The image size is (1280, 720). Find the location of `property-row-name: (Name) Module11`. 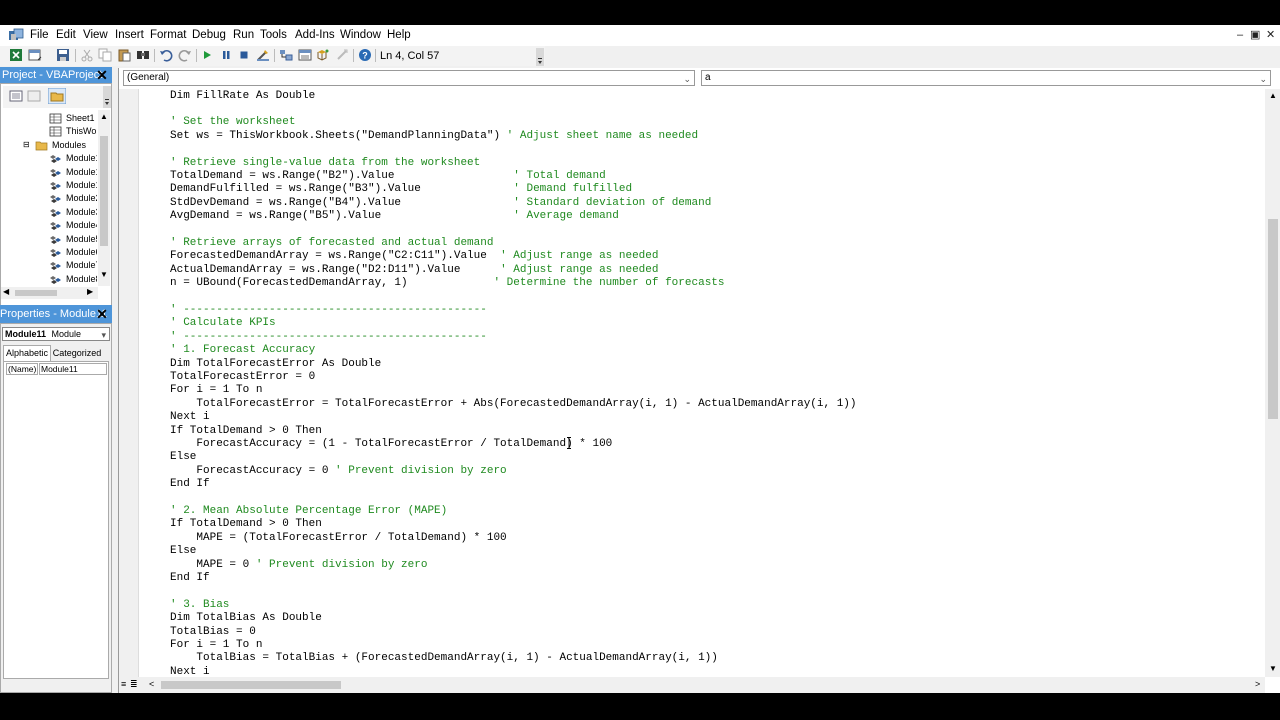

property-row-name: (Name) Module11 is located at coordinates (56, 369).